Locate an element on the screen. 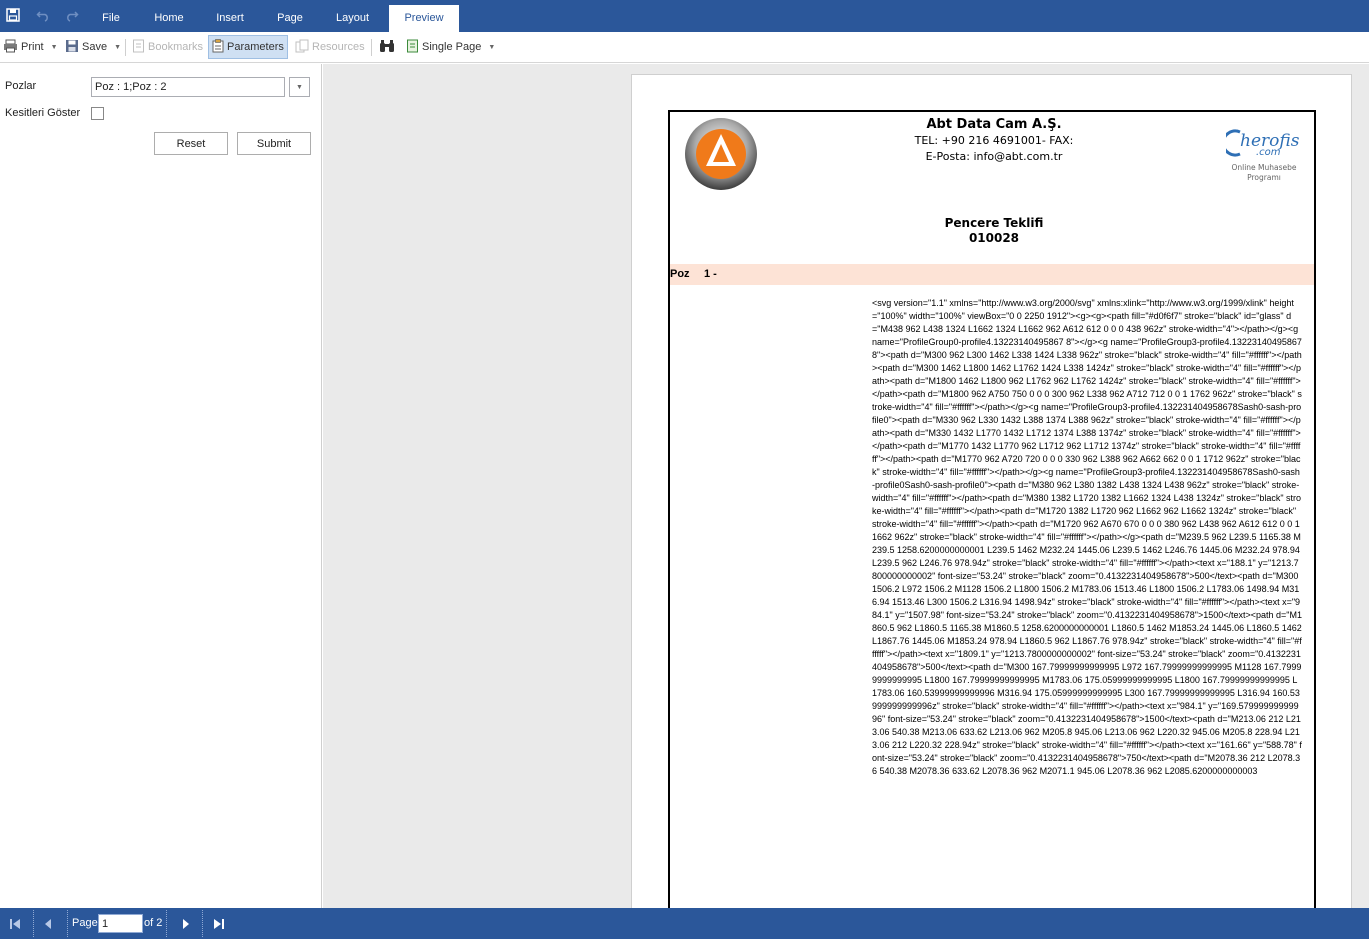  printer-icon is located at coordinates (10, 47).